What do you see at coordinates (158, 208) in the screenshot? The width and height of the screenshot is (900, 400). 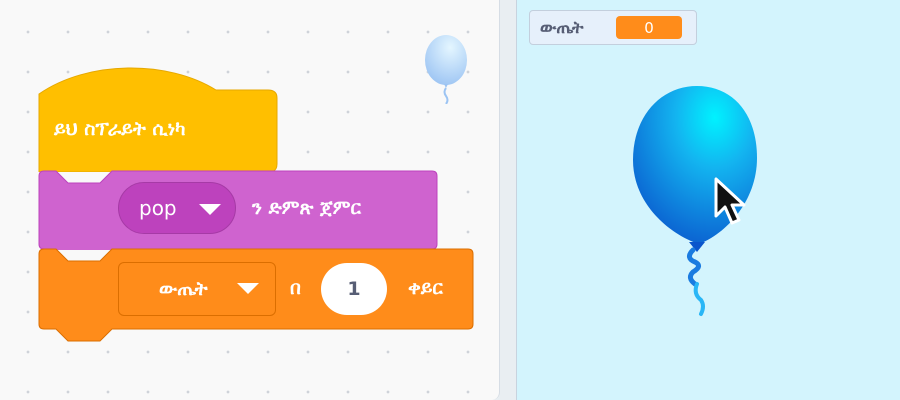 I see `sound-dropdown-value: pop` at bounding box center [158, 208].